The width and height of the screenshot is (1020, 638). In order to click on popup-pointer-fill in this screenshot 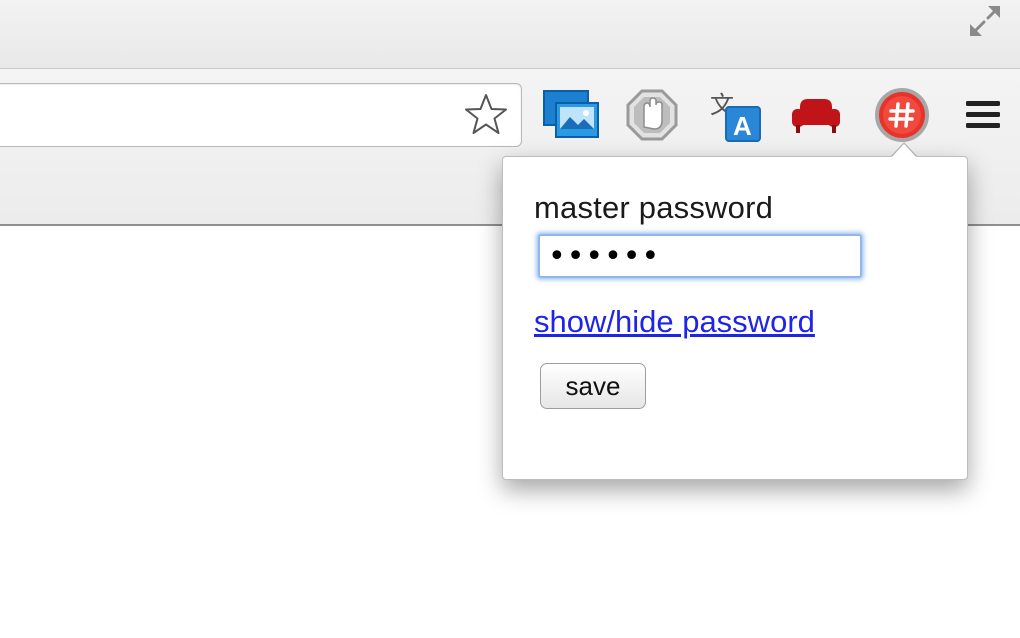, I will do `click(904, 151)`.